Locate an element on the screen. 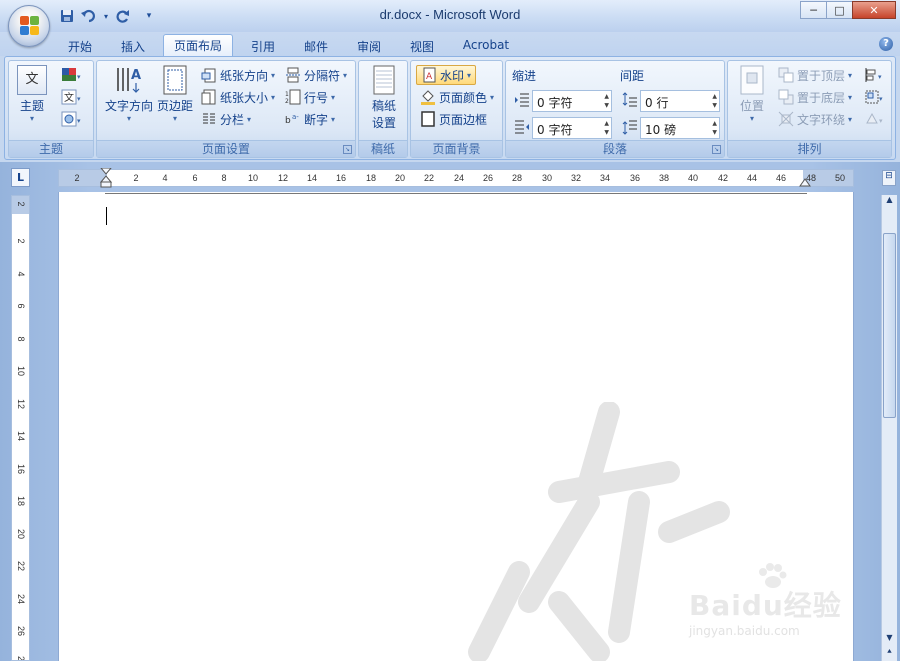  scroll-up-icon: ▲ is located at coordinates (889, 202).